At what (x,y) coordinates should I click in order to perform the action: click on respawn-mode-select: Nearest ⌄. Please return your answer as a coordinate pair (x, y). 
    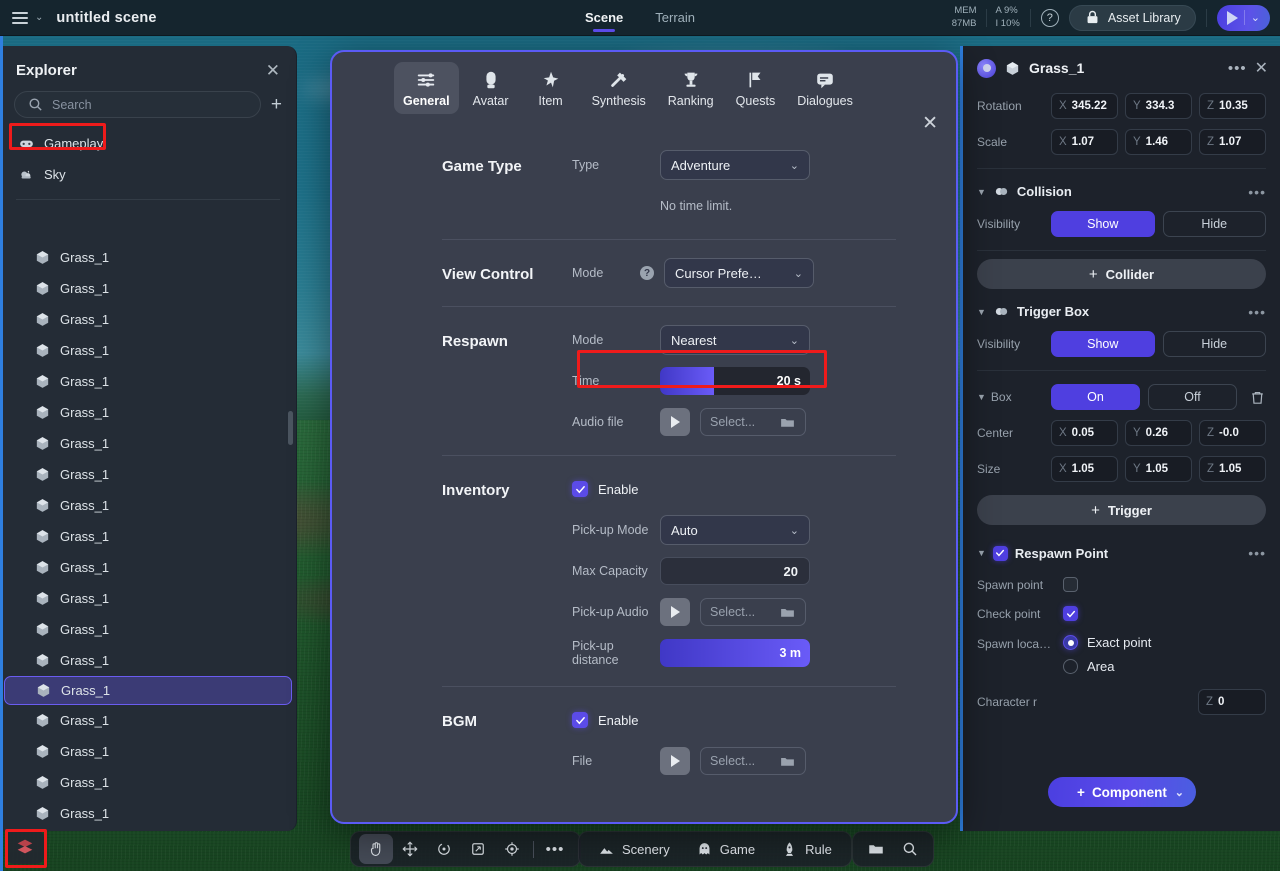
    Looking at the image, I should click on (735, 340).